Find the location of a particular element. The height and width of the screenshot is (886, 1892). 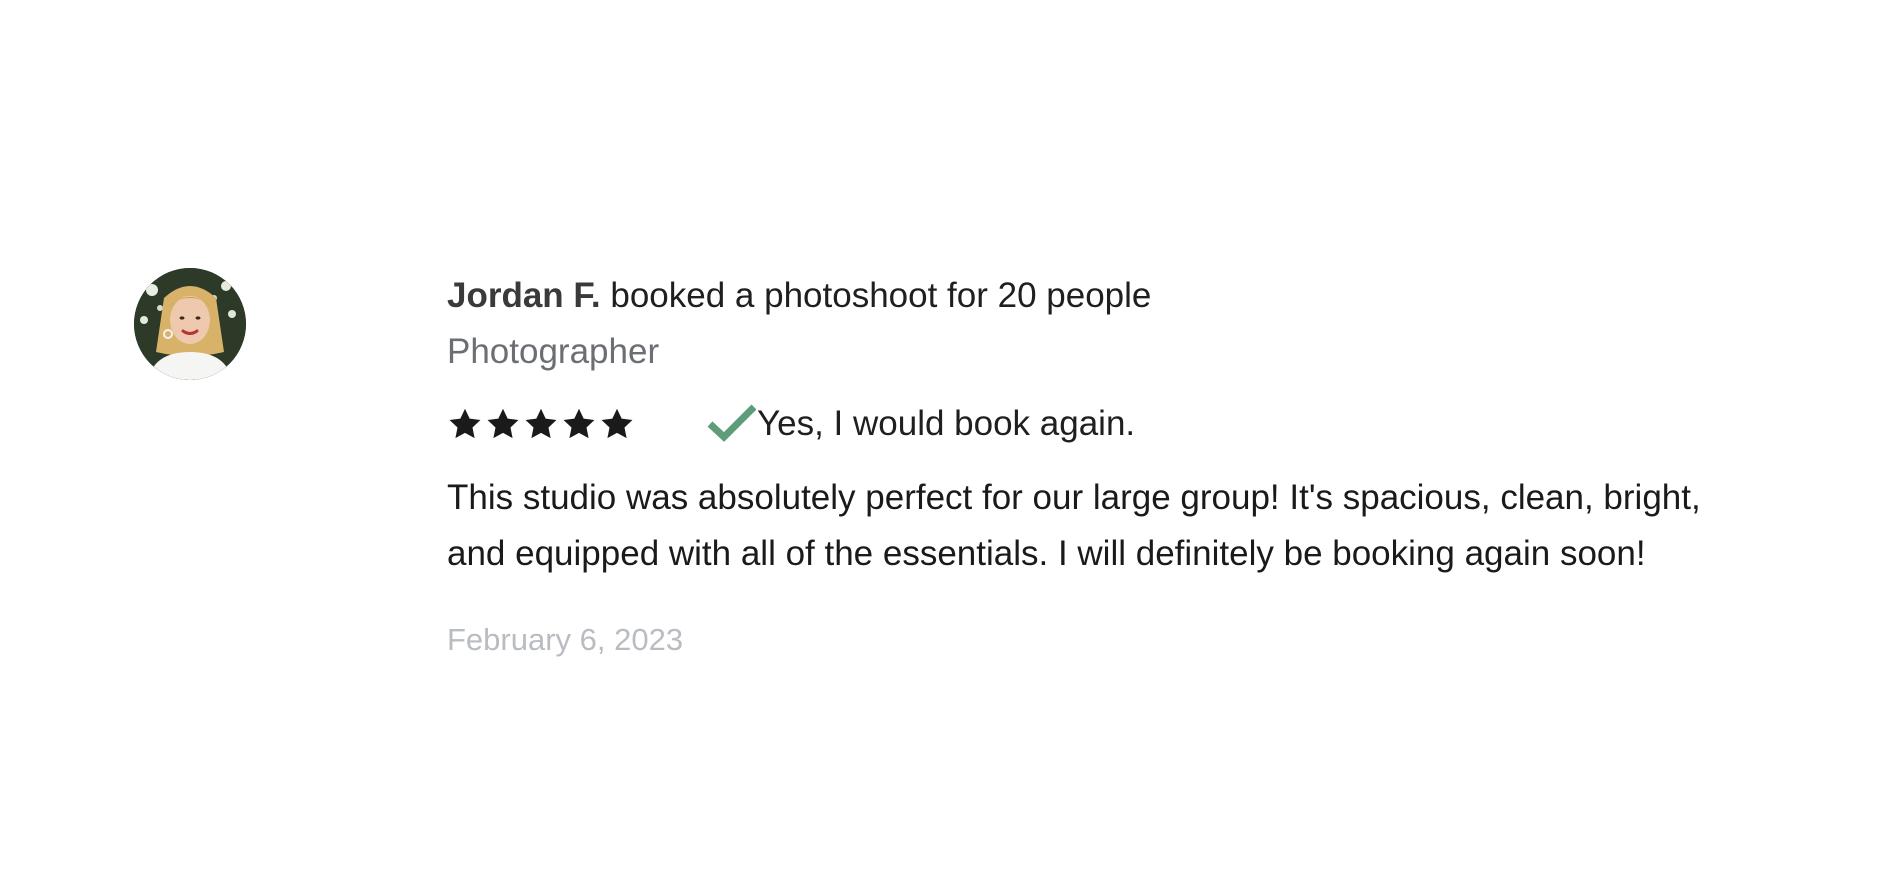

check-icon is located at coordinates (732, 423).